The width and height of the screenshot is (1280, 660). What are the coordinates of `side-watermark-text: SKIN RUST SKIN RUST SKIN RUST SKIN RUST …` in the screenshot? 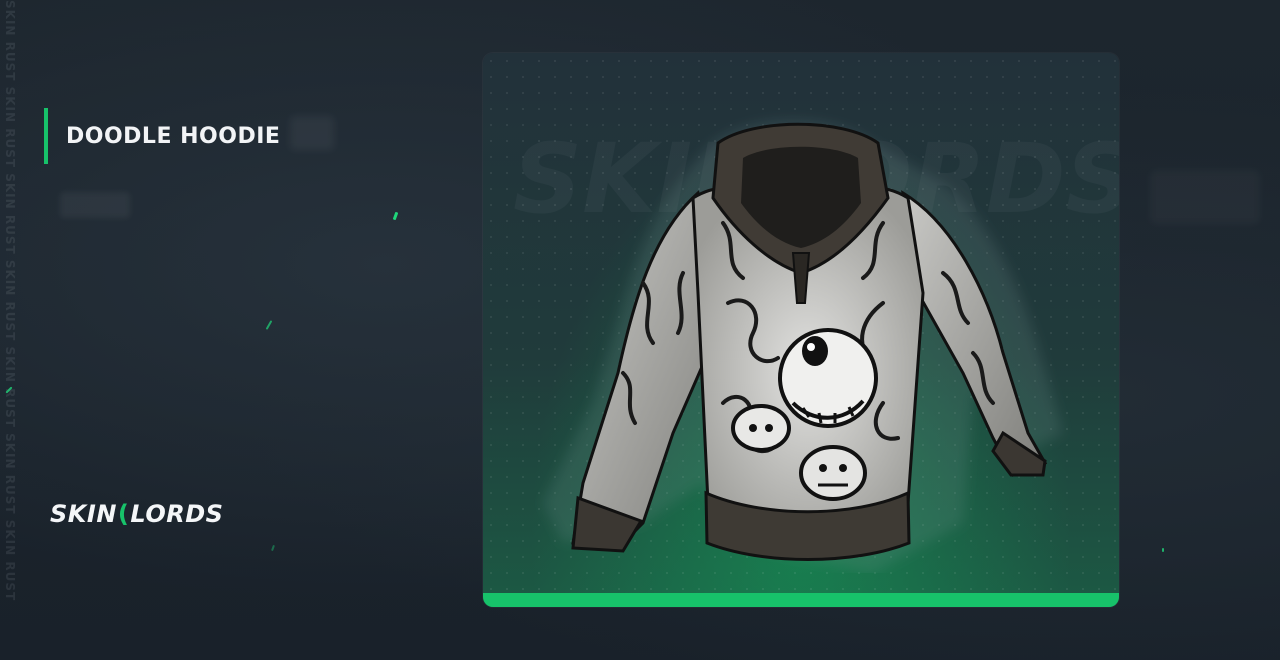 It's located at (10, 301).